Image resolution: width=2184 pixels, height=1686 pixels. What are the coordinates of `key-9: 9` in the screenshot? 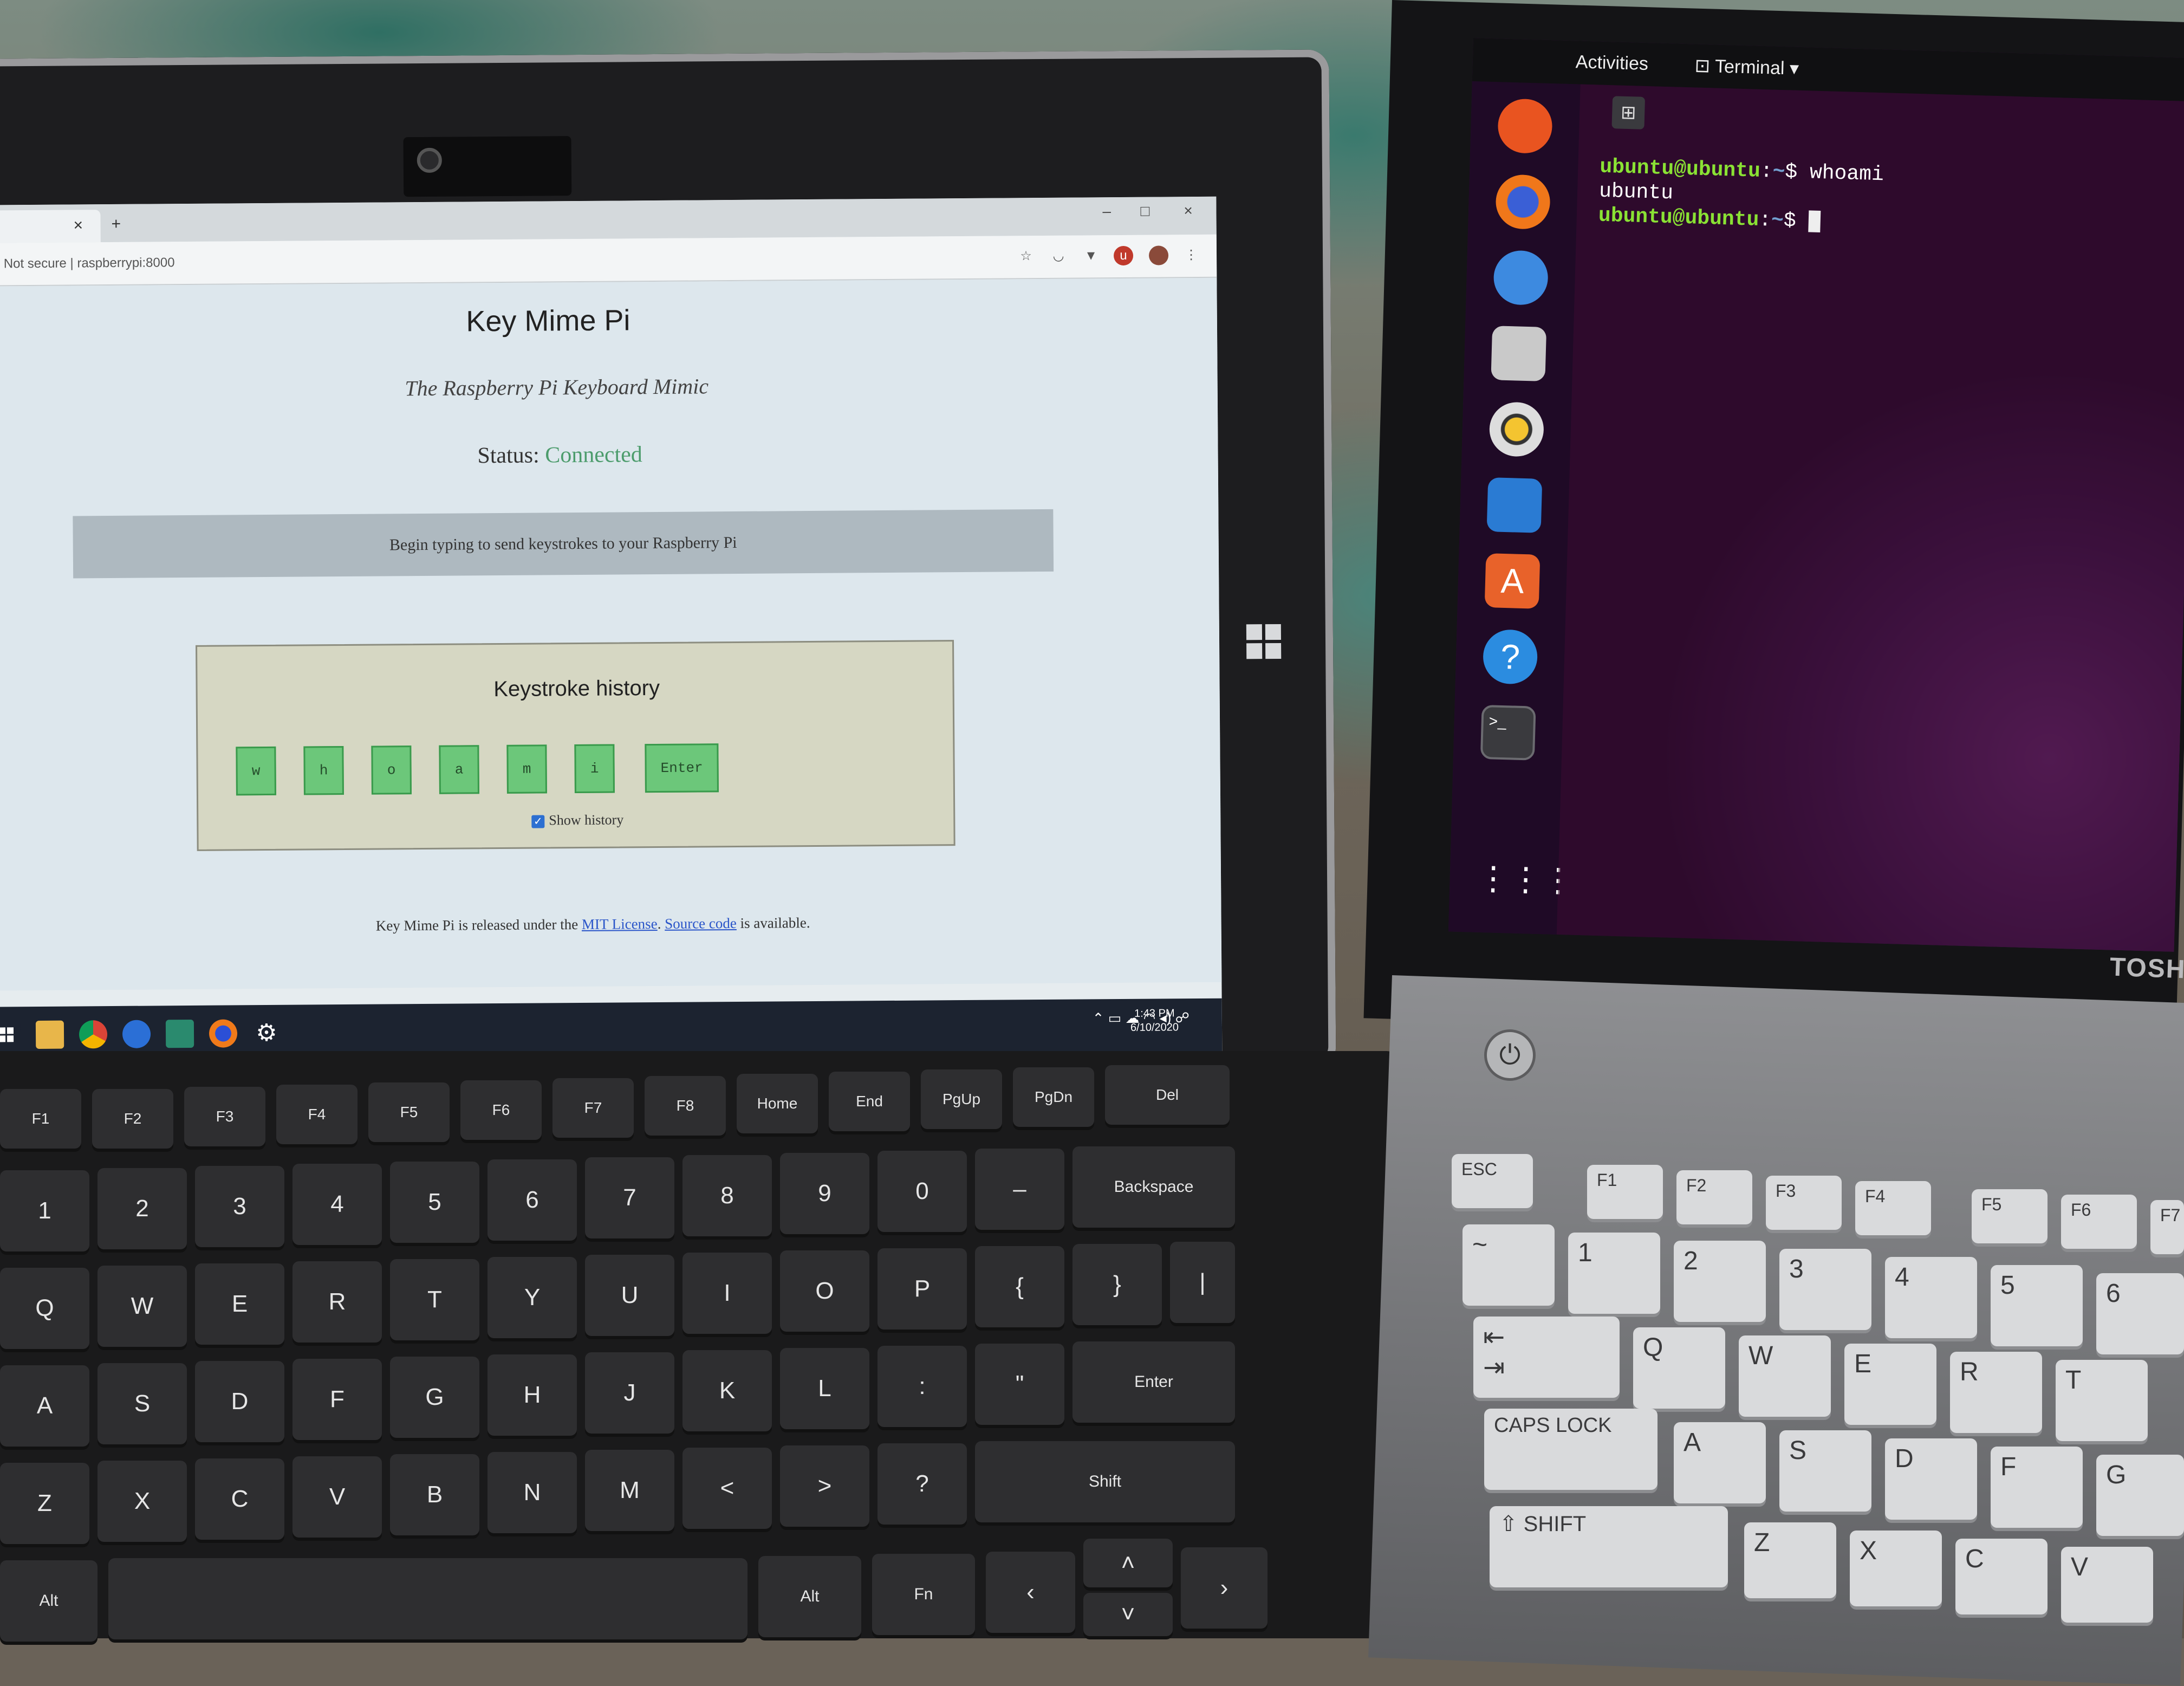 It's located at (824, 1193).